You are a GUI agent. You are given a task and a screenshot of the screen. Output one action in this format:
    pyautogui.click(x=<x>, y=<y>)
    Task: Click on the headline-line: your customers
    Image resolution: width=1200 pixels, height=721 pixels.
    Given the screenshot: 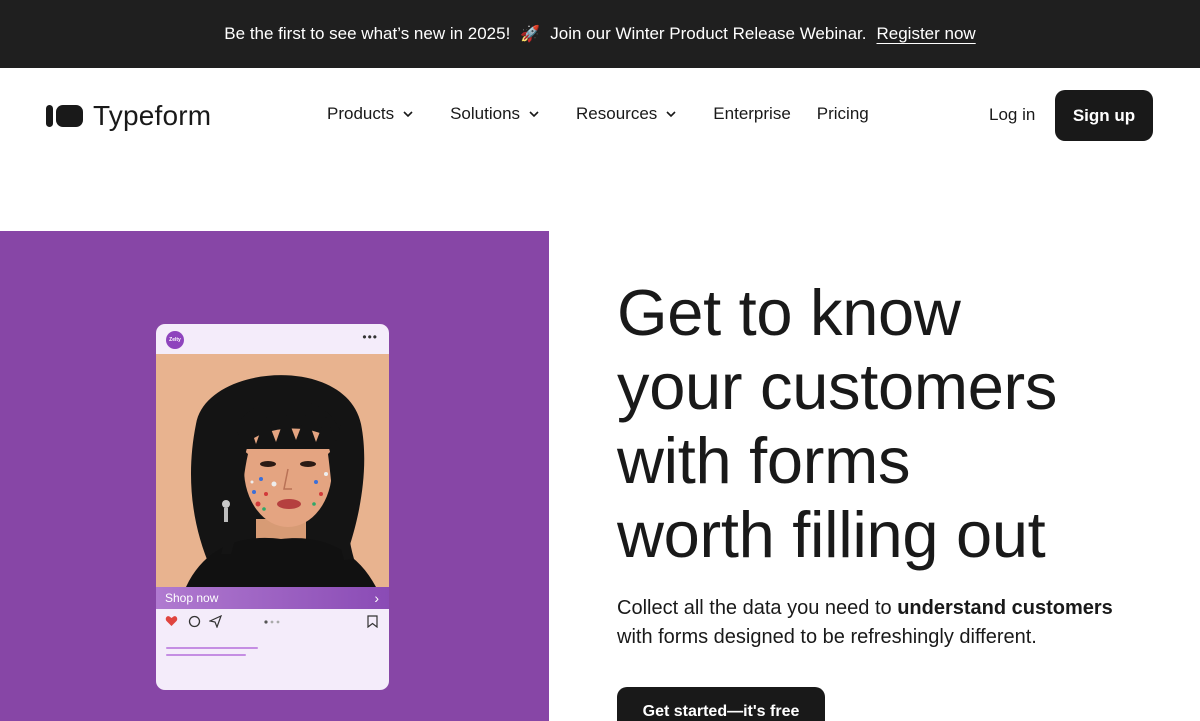 What is the action you would take?
    pyautogui.click(x=837, y=386)
    